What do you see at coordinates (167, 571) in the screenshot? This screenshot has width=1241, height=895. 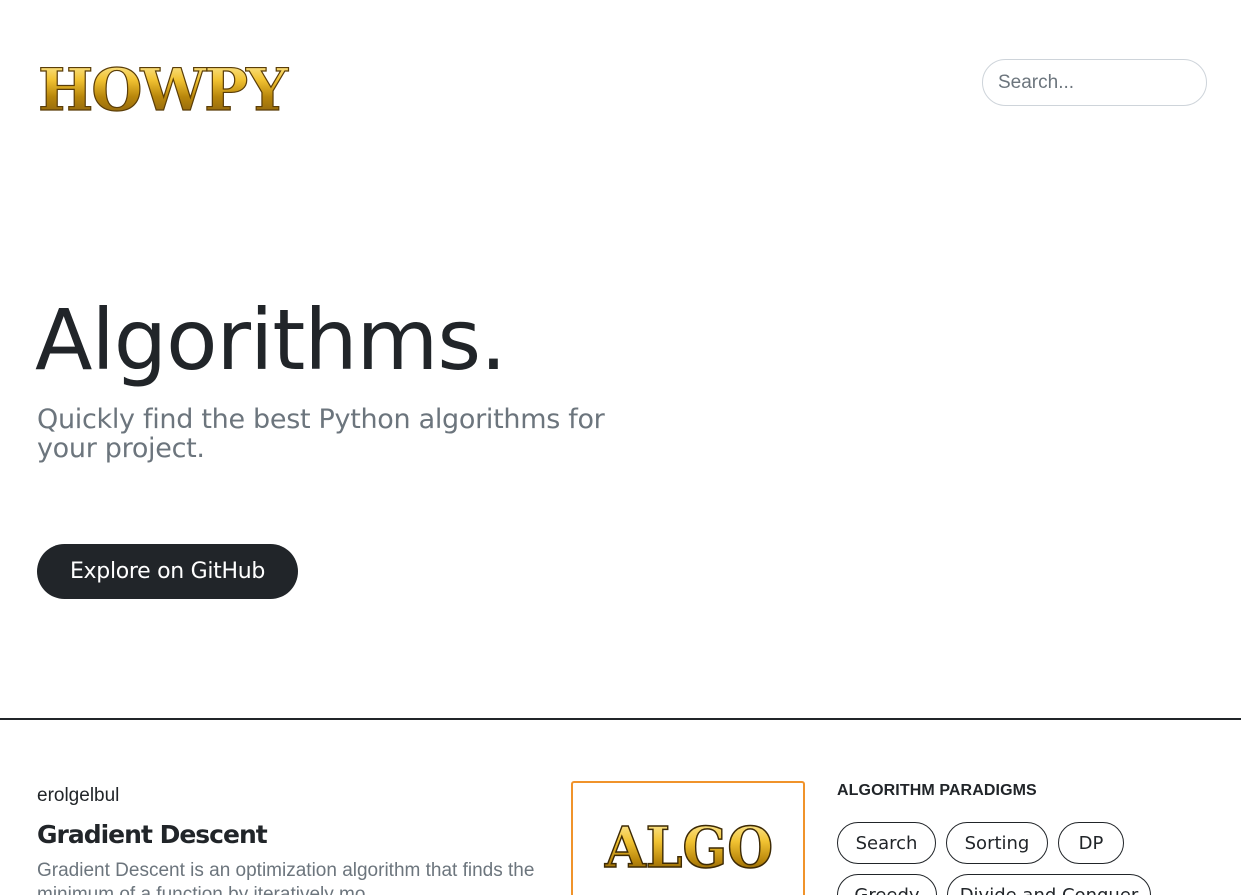 I see `explore-github-button: Explore on GitHub` at bounding box center [167, 571].